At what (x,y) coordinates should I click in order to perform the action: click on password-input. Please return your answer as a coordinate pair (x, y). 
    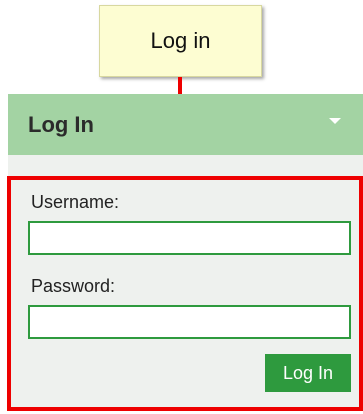
    Looking at the image, I should click on (189, 322).